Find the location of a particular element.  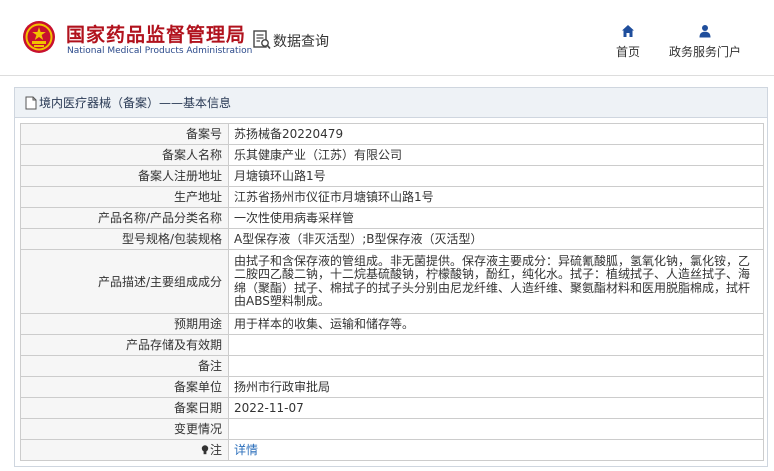

row-label: 备案人名称 is located at coordinates (124, 155).